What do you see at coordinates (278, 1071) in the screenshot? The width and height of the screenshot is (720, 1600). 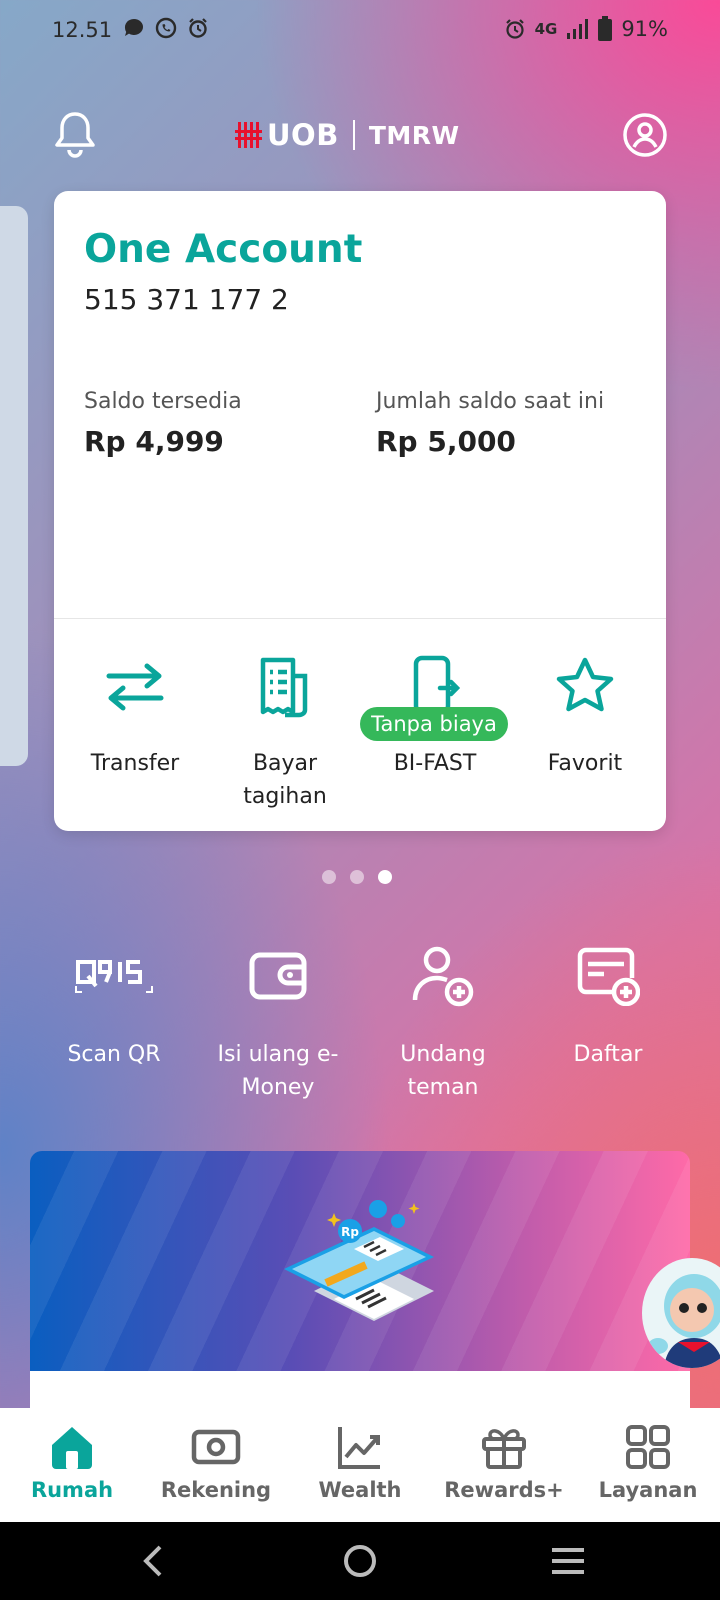 I see `top-up-emoney-label: Isi ulang e-Money` at bounding box center [278, 1071].